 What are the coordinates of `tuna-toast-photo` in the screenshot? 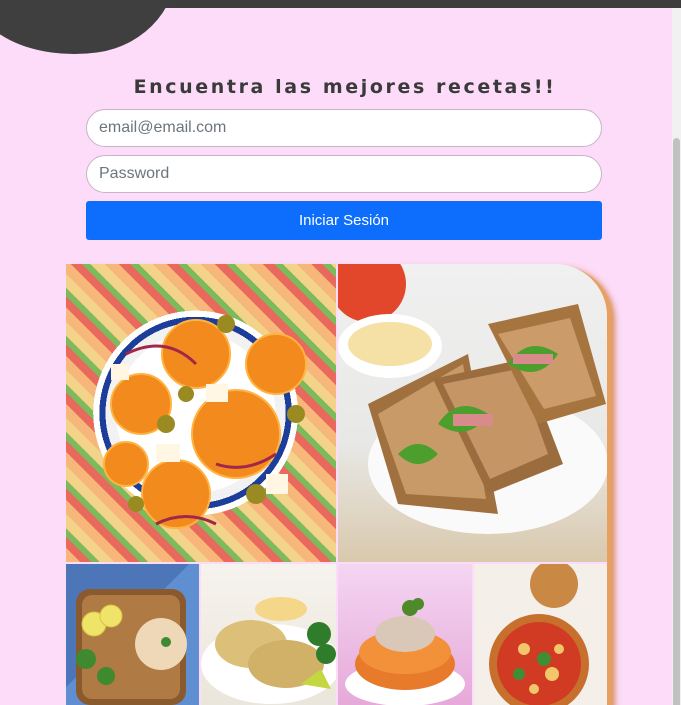 It's located at (405, 634).